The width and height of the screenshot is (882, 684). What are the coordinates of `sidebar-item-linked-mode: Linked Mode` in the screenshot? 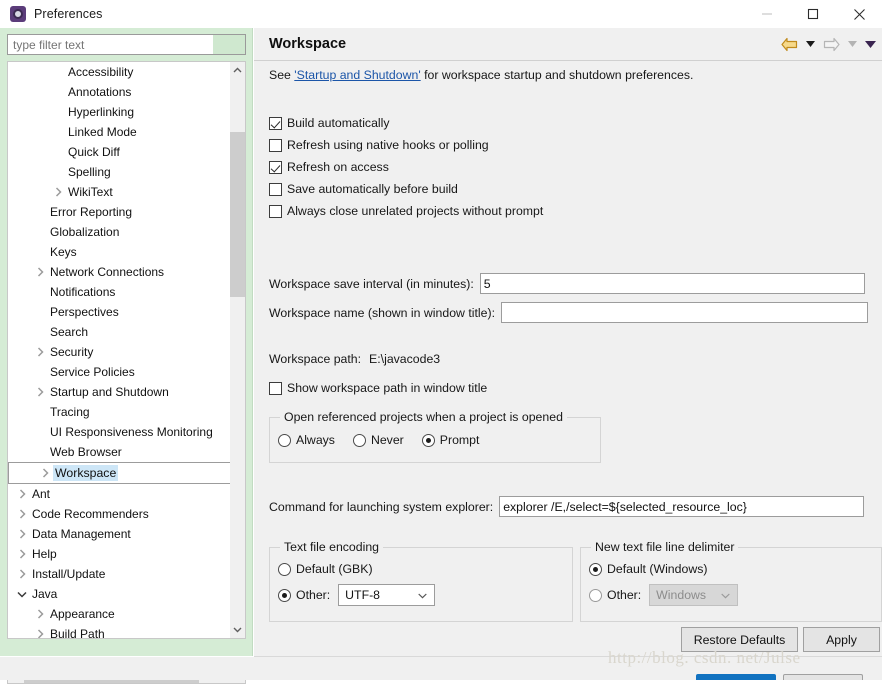 It's located at (120, 132).